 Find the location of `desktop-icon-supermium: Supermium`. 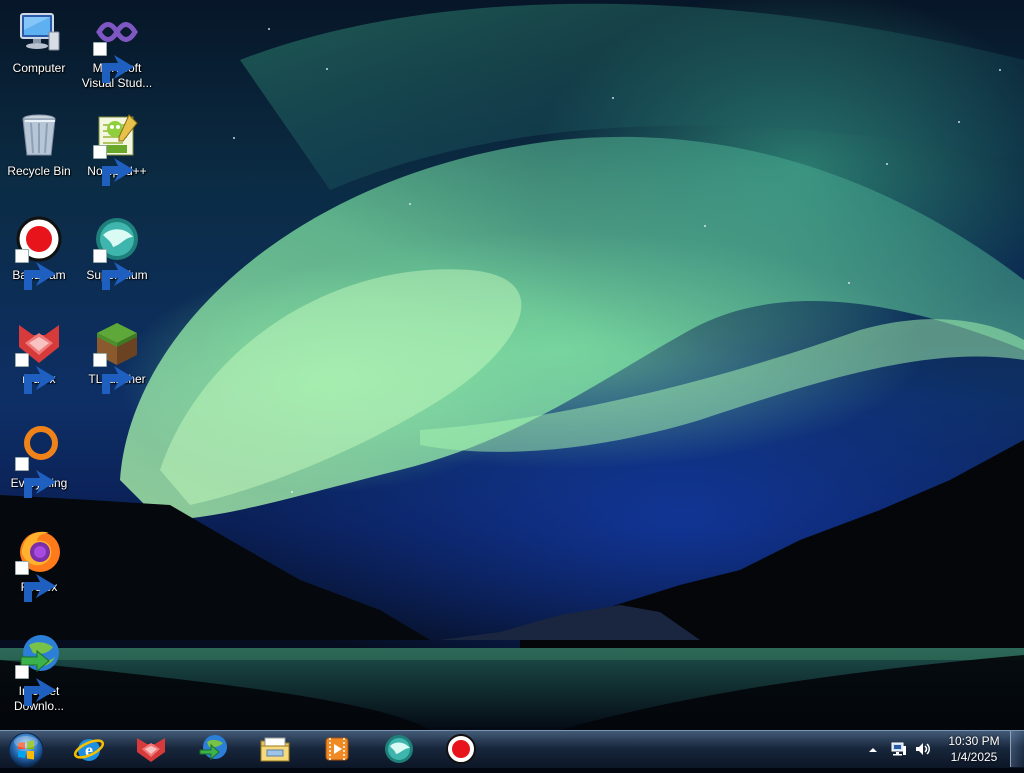

desktop-icon-supermium: Supermium is located at coordinates (117, 252).